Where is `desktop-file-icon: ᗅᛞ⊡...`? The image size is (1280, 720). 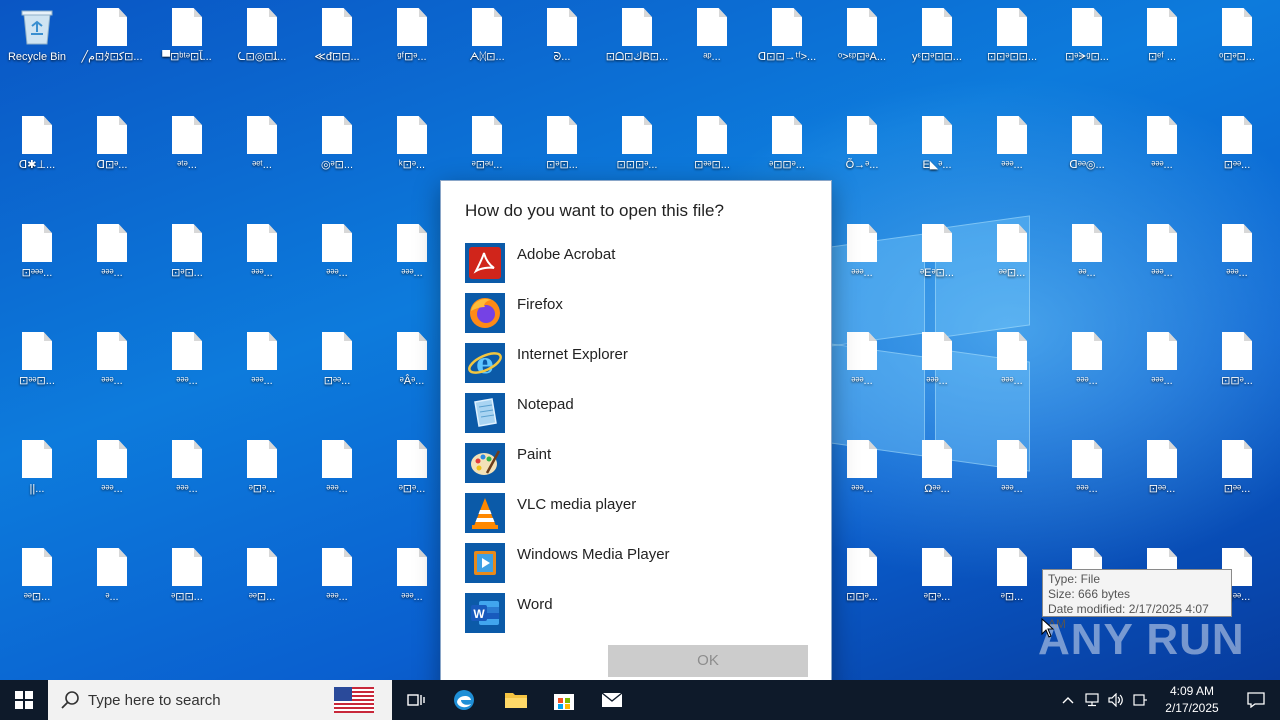 desktop-file-icon: ᗅᛞ⊡... is located at coordinates (487, 50).